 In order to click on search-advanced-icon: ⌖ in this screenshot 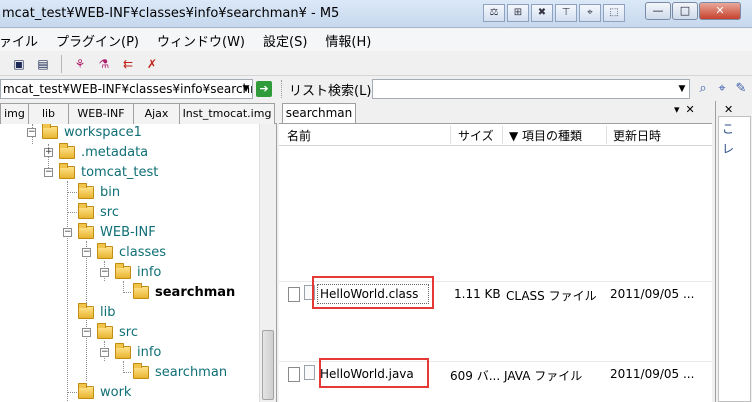, I will do `click(722, 89)`.